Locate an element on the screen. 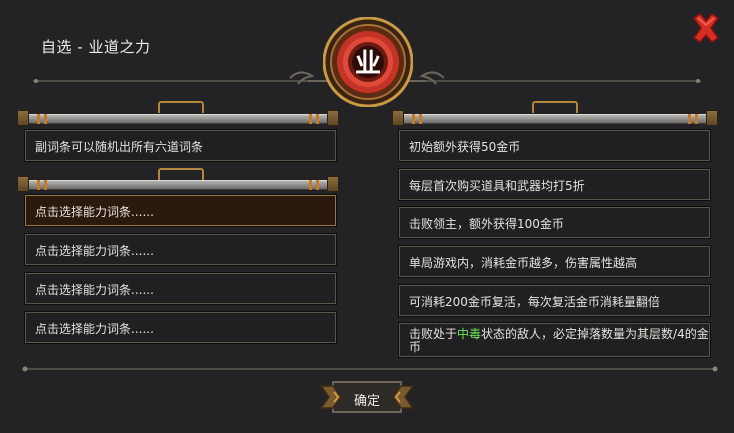 This screenshot has width=734, height=433. effect-text: 击败处于中毒状态的敌人，必定掉落数量为其层数/4的金币 is located at coordinates (559, 341).